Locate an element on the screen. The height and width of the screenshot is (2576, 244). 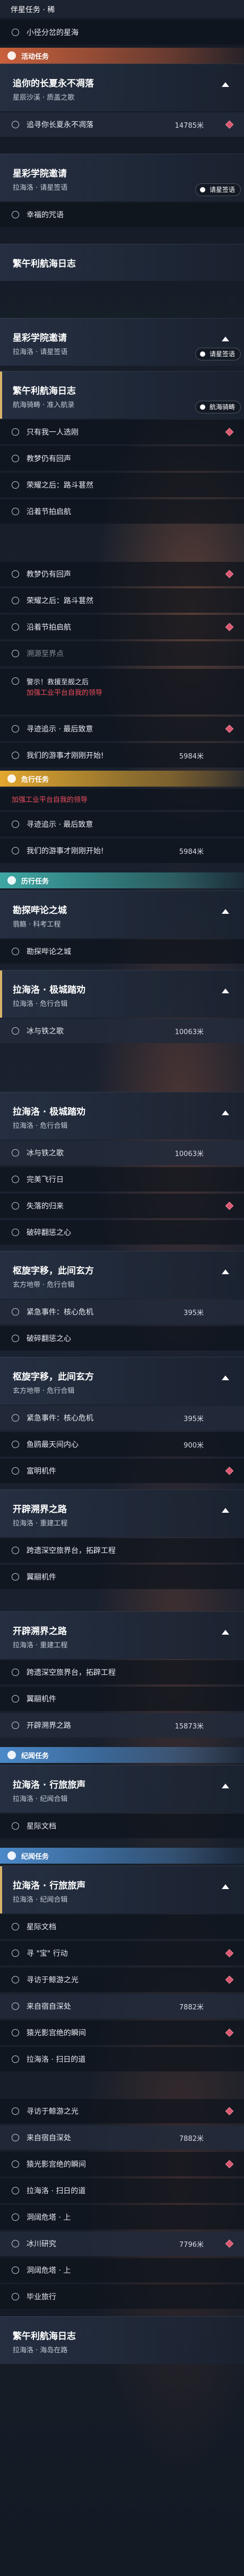
list-item-label: 失落的归来 is located at coordinates (46, 1206).